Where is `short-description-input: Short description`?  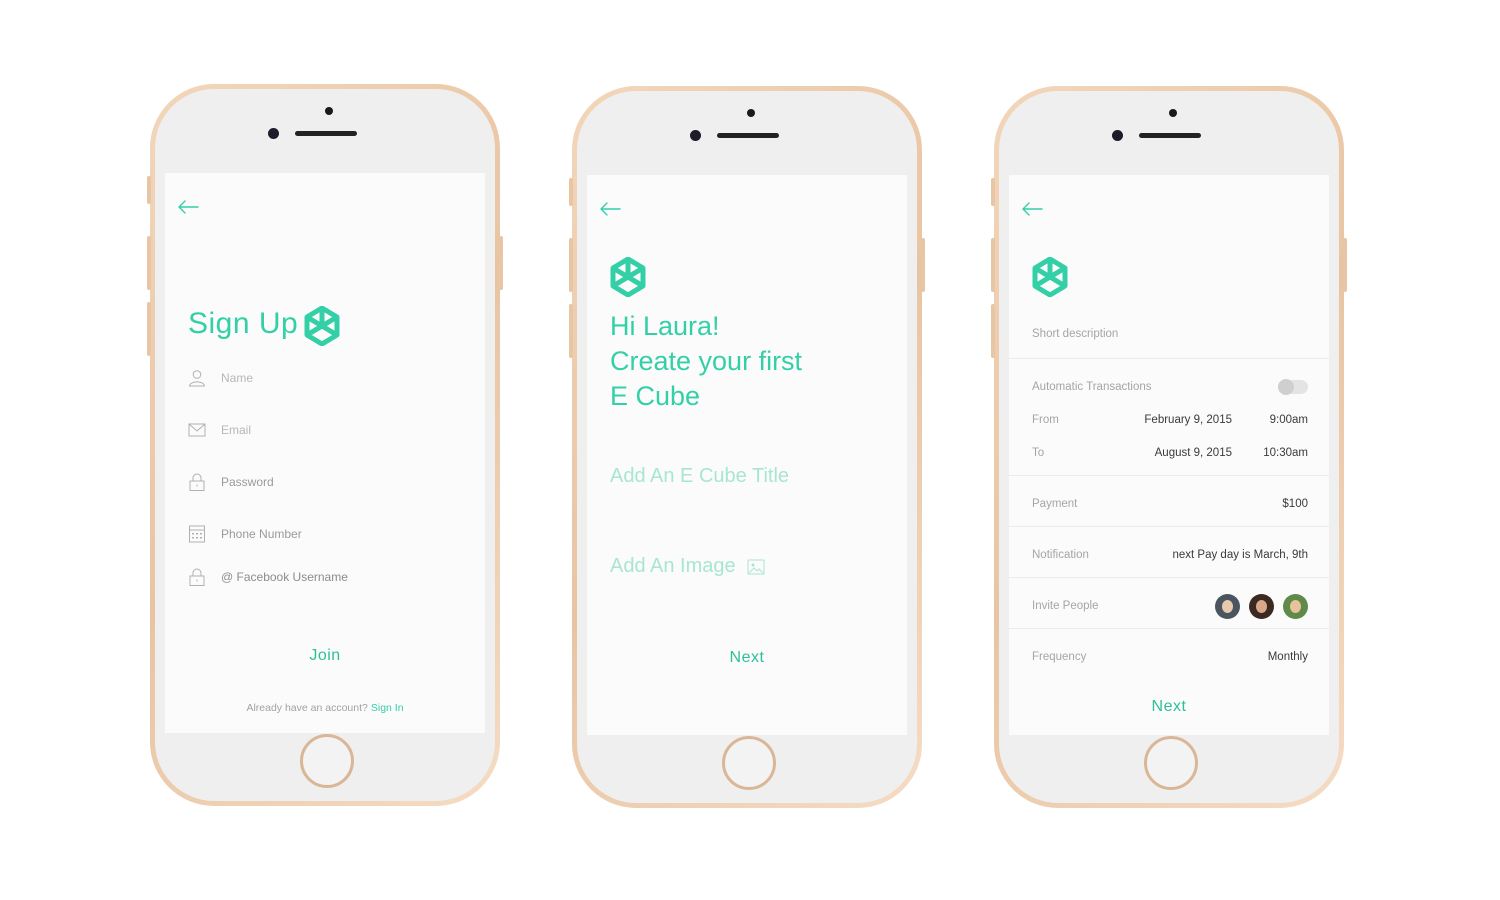 short-description-input: Short description is located at coordinates (1075, 334).